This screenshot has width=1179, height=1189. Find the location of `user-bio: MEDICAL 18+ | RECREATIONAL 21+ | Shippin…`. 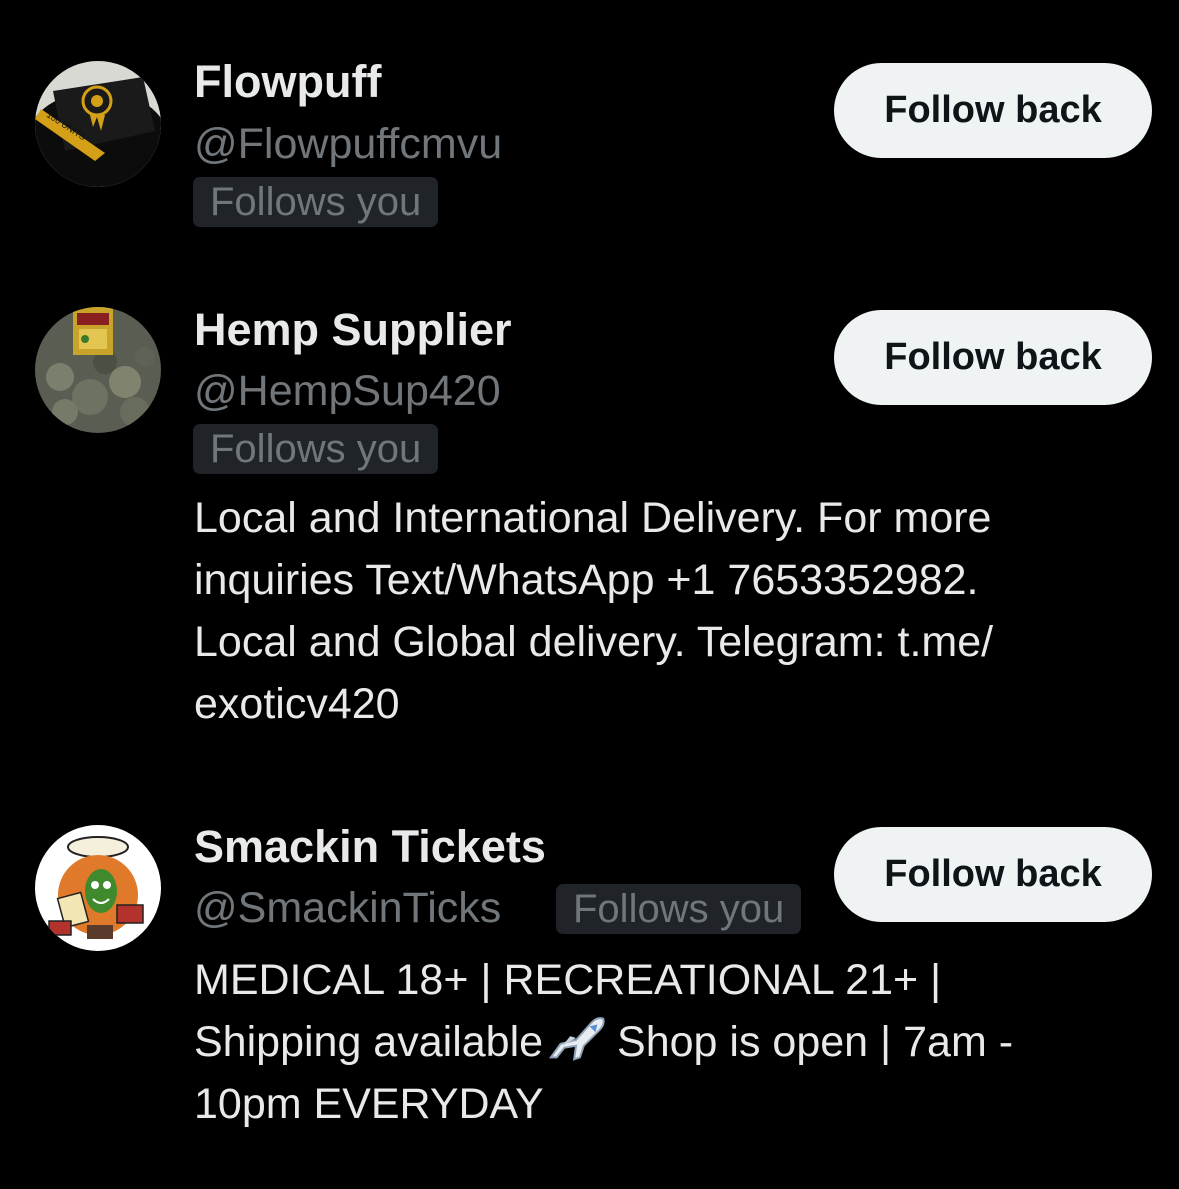

user-bio: MEDICAL 18+ | RECREATIONAL 21+ | Shippin… is located at coordinates (674, 1042).